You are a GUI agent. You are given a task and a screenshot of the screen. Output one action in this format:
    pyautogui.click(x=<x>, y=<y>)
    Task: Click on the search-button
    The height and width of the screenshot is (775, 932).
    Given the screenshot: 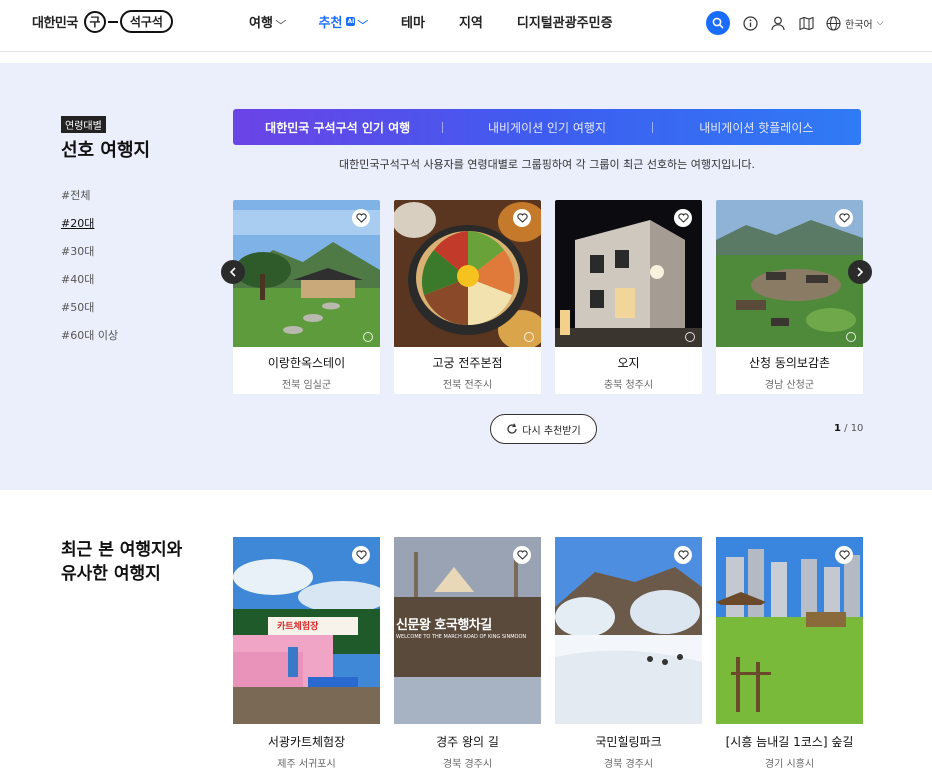 What is the action you would take?
    pyautogui.click(x=718, y=23)
    